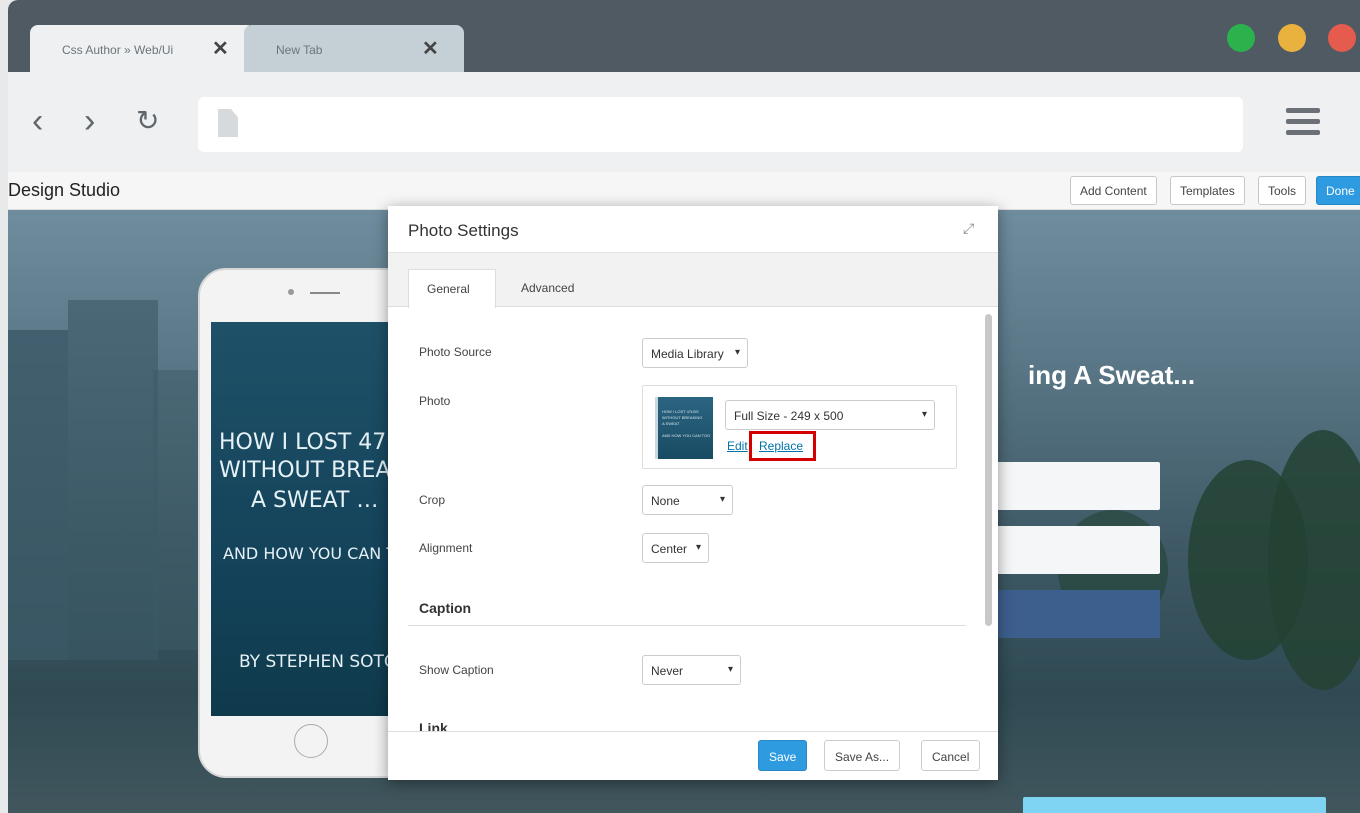  I want to click on page-icon, so click(228, 123).